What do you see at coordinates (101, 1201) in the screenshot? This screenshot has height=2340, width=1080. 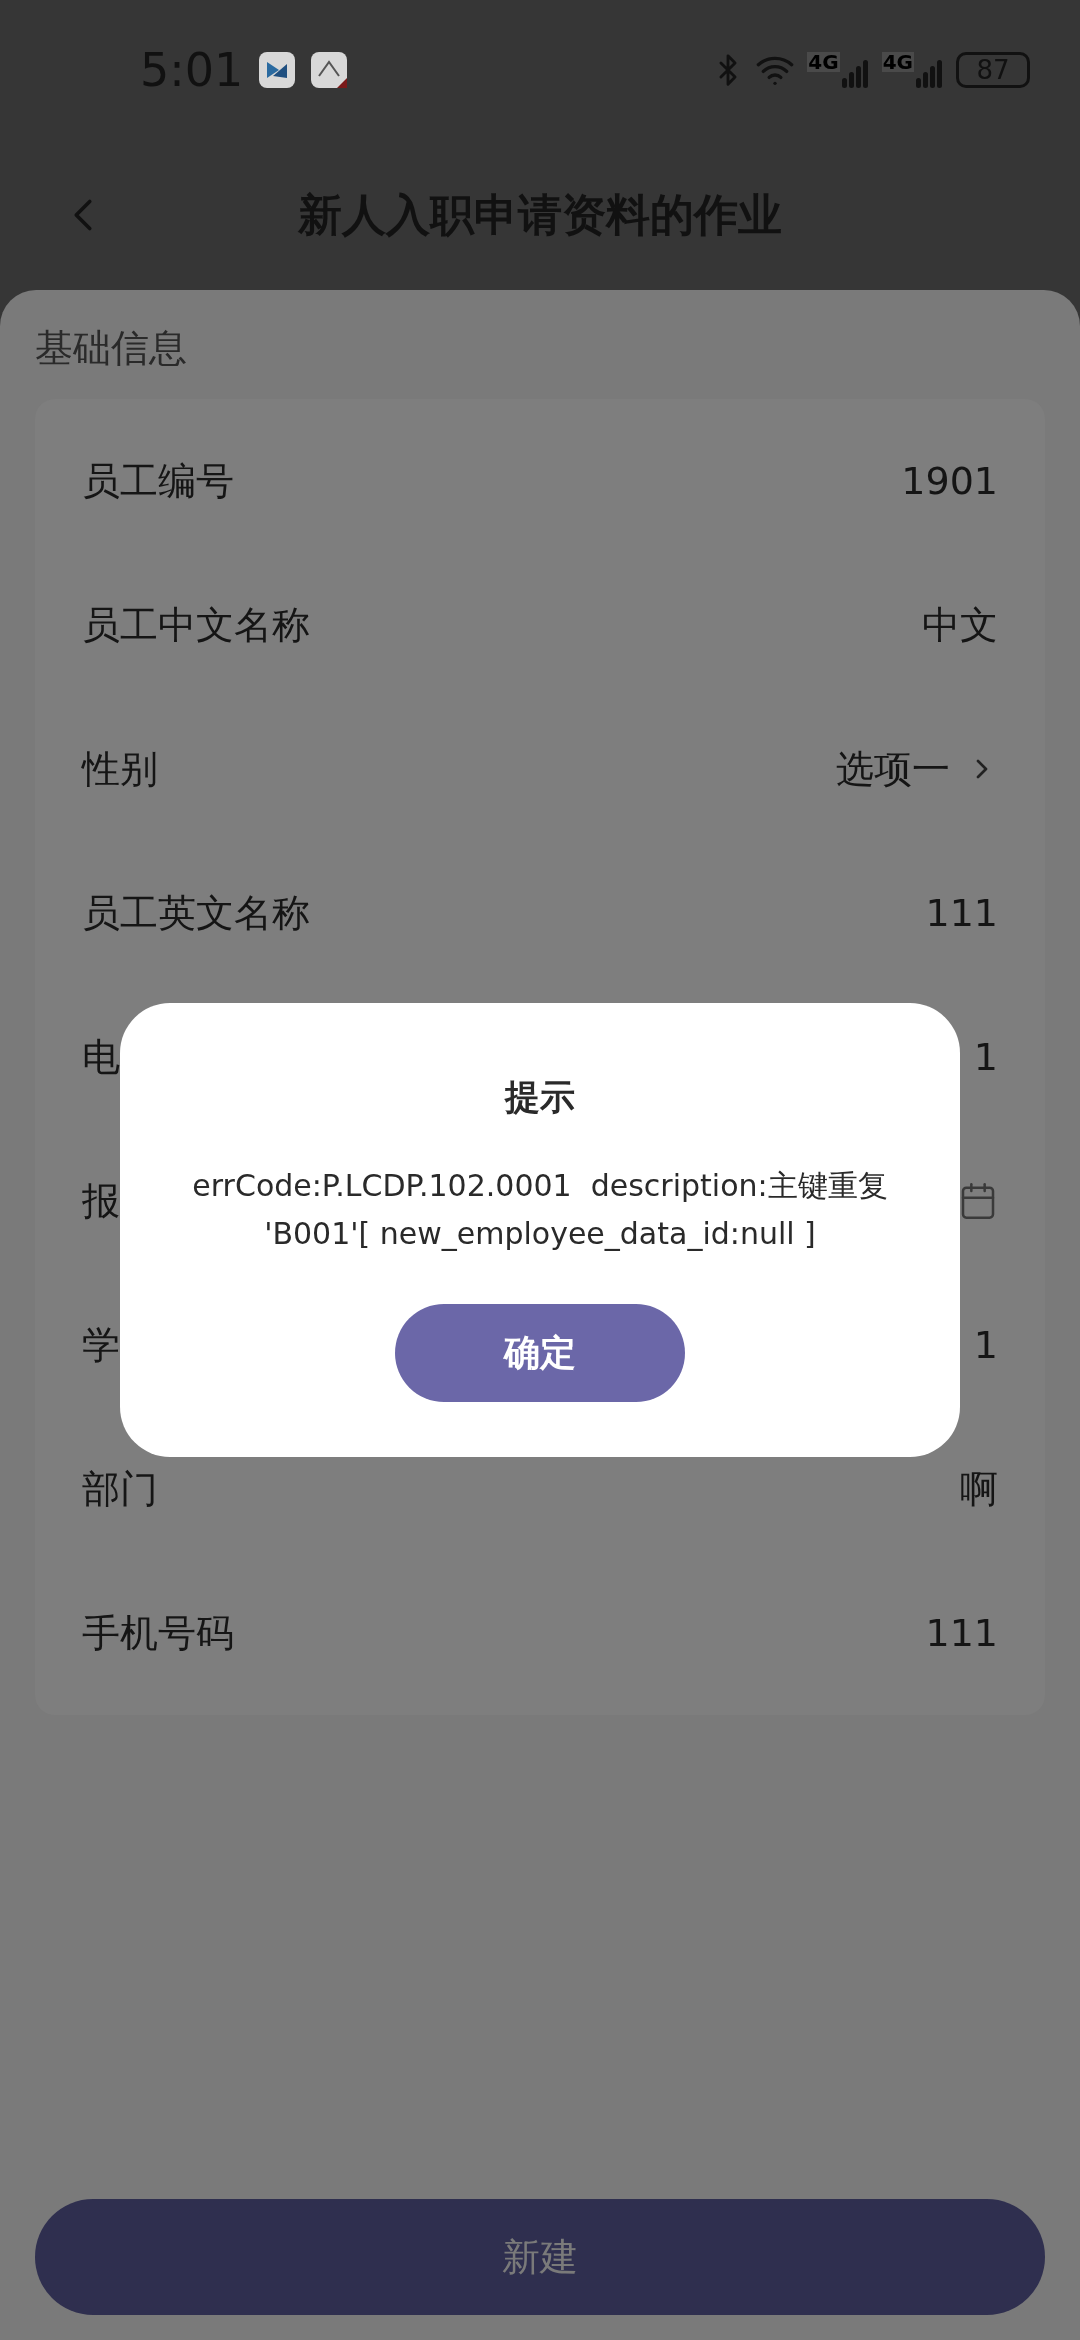 I see `field-label: 报` at bounding box center [101, 1201].